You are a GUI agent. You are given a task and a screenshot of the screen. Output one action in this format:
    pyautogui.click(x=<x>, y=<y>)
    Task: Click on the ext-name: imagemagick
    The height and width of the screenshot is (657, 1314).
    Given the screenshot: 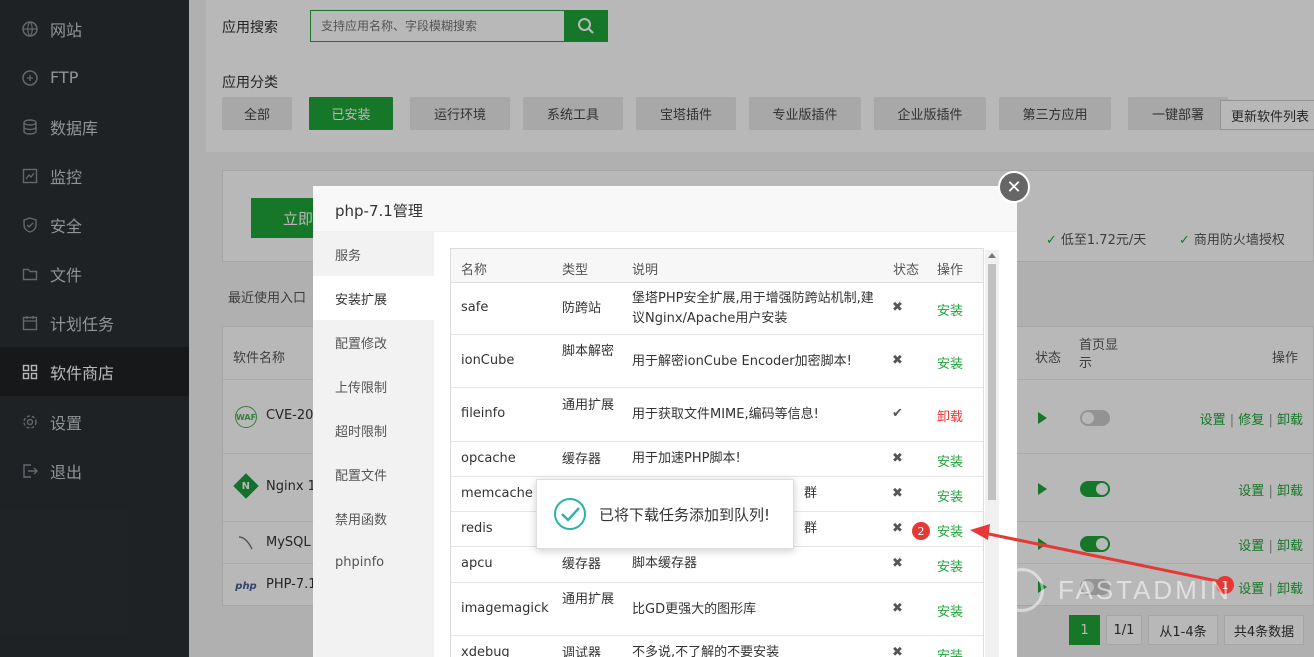 What is the action you would take?
    pyautogui.click(x=505, y=608)
    